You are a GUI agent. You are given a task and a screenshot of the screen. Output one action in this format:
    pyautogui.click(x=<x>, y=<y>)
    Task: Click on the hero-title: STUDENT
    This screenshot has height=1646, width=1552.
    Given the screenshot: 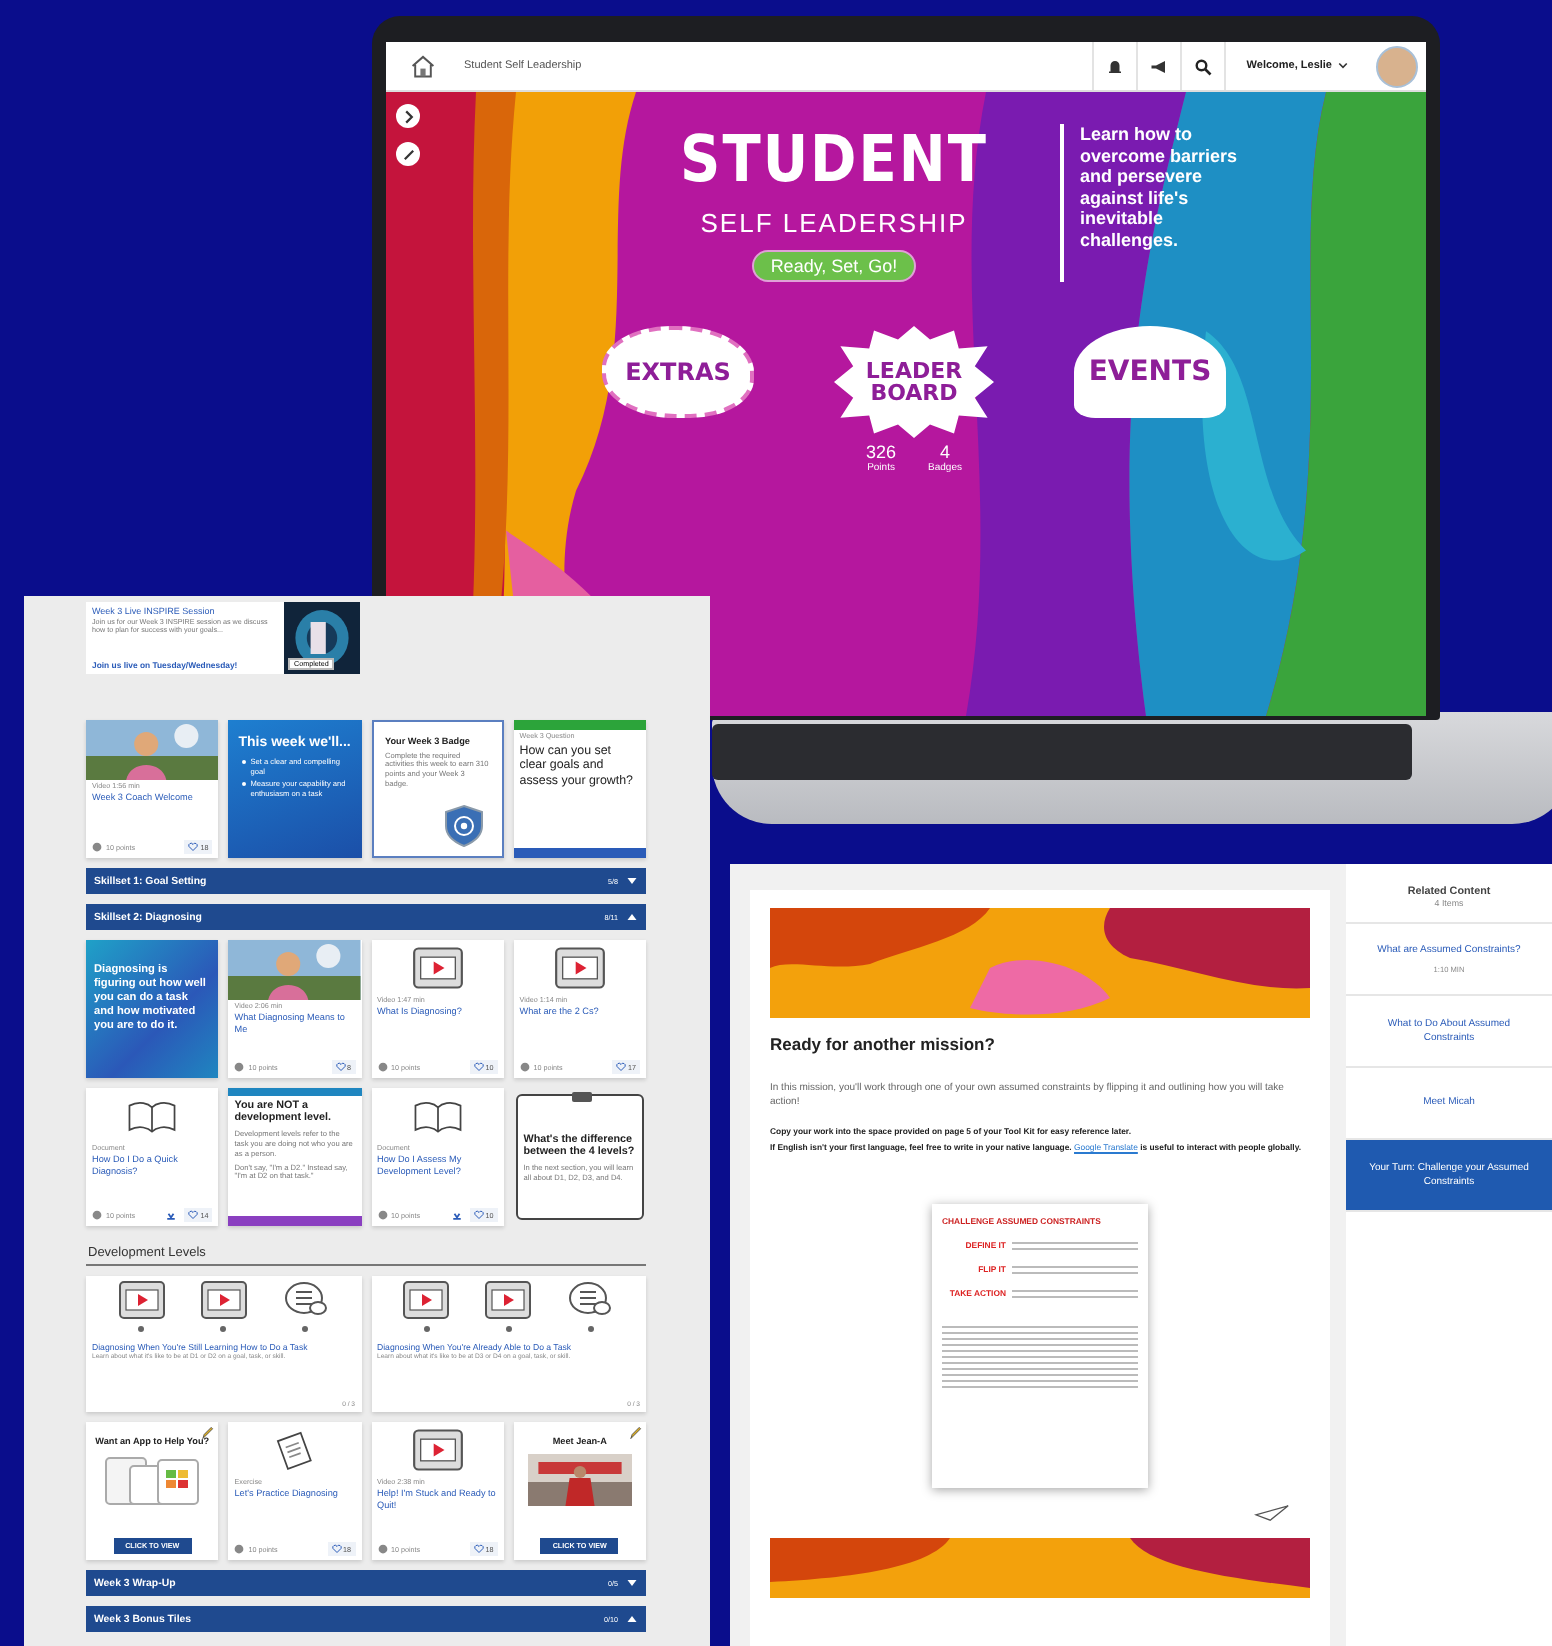 What is the action you would take?
    pyautogui.click(x=834, y=160)
    